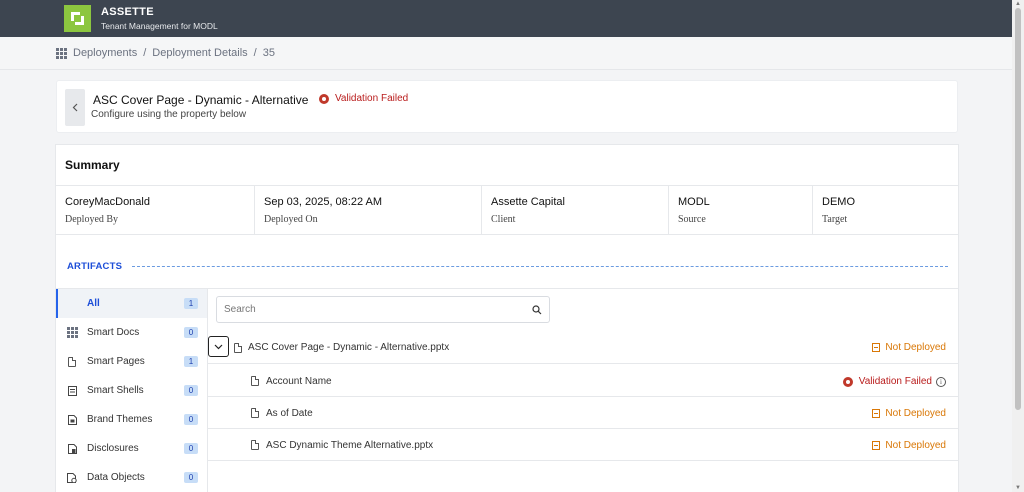 The width and height of the screenshot is (1024, 492). Describe the element at coordinates (692, 219) in the screenshot. I see `summary-label: Source` at that location.